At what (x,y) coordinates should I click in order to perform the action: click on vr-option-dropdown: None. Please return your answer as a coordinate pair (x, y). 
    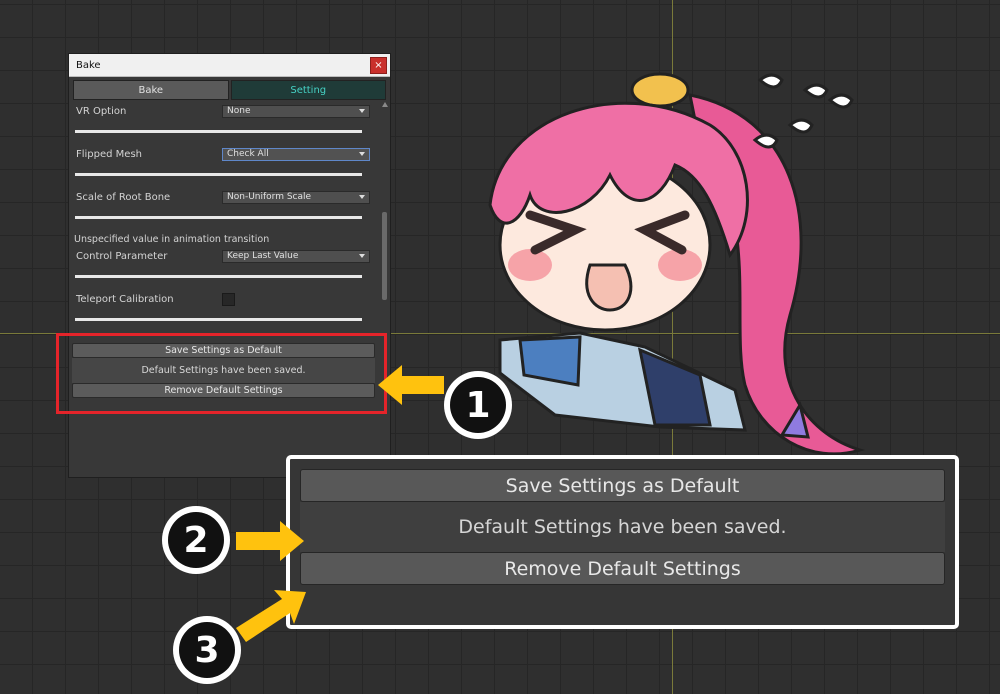
    Looking at the image, I should click on (296, 111).